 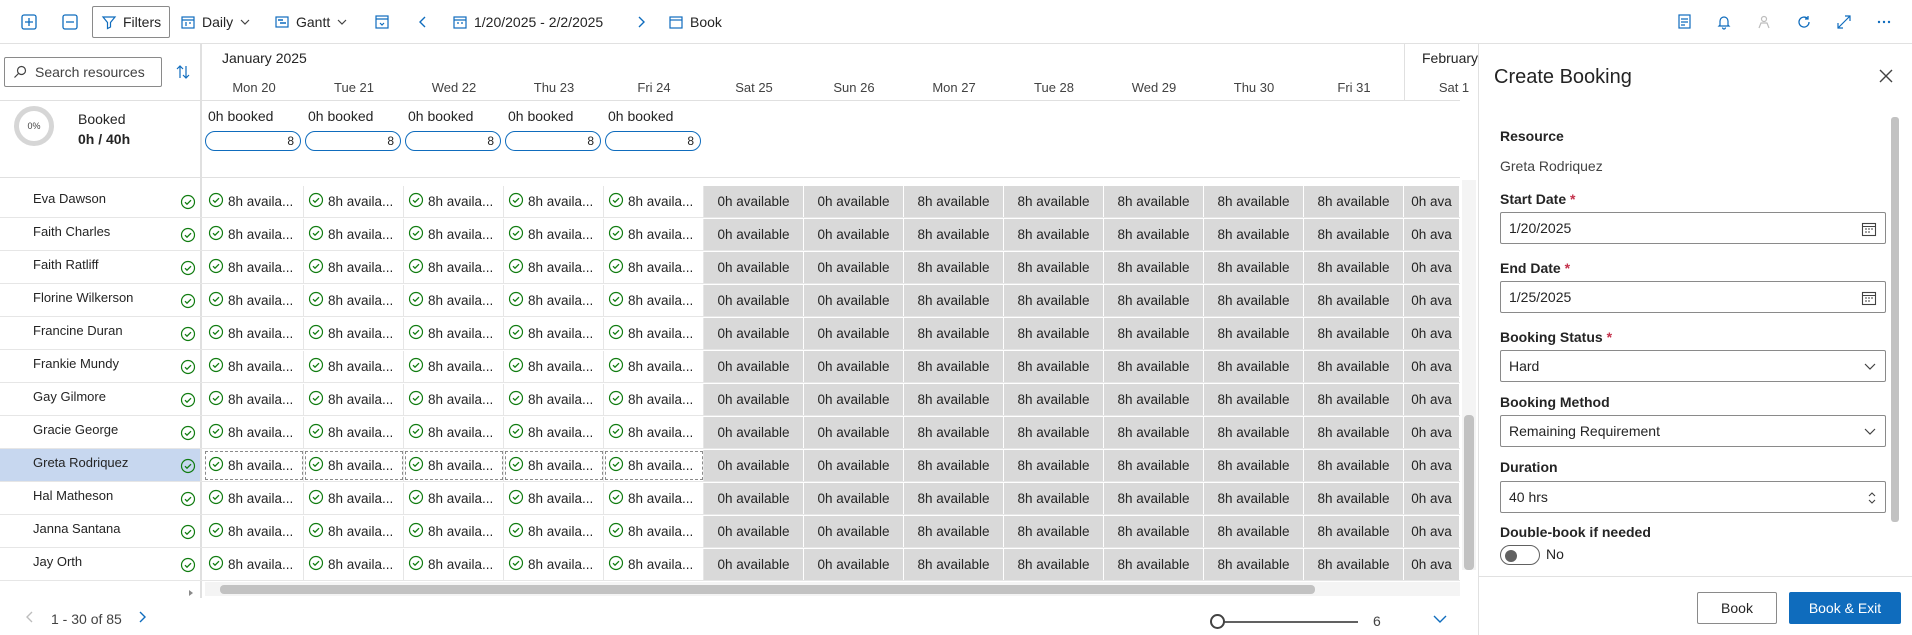 I want to click on resource-name-cell: Greta Rodriquez, so click(x=100, y=465).